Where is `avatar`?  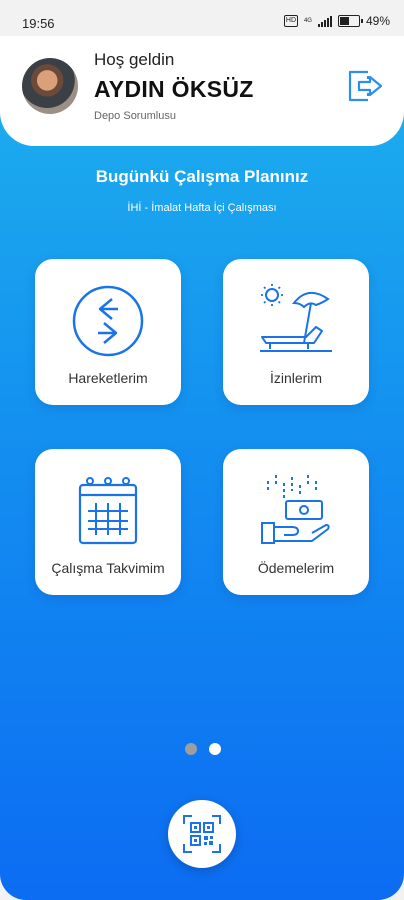
avatar is located at coordinates (50, 86).